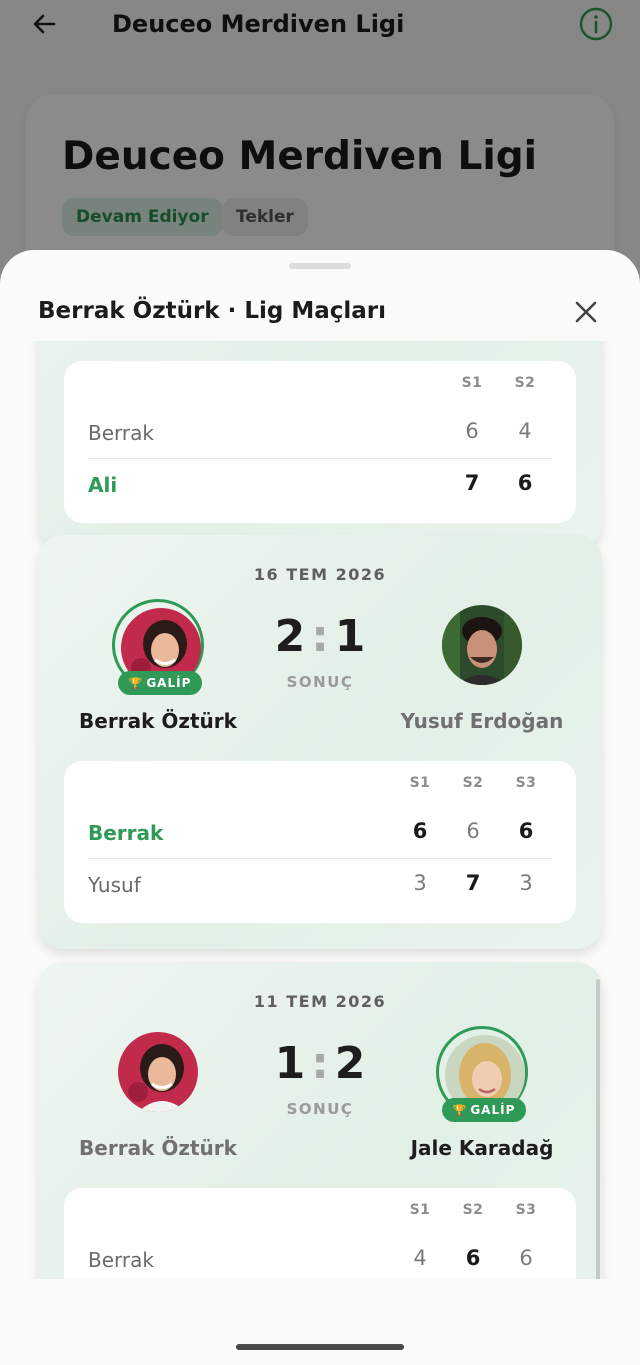  I want to click on set-row: Berrak 6 4, so click(320, 433).